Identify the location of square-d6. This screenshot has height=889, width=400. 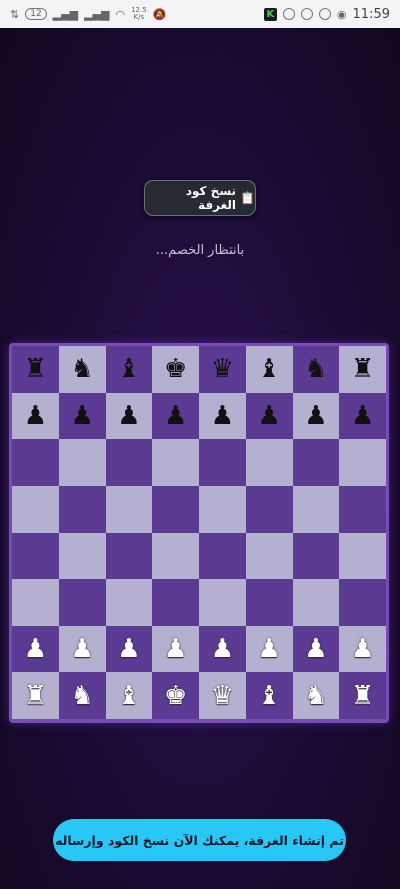
(175, 462).